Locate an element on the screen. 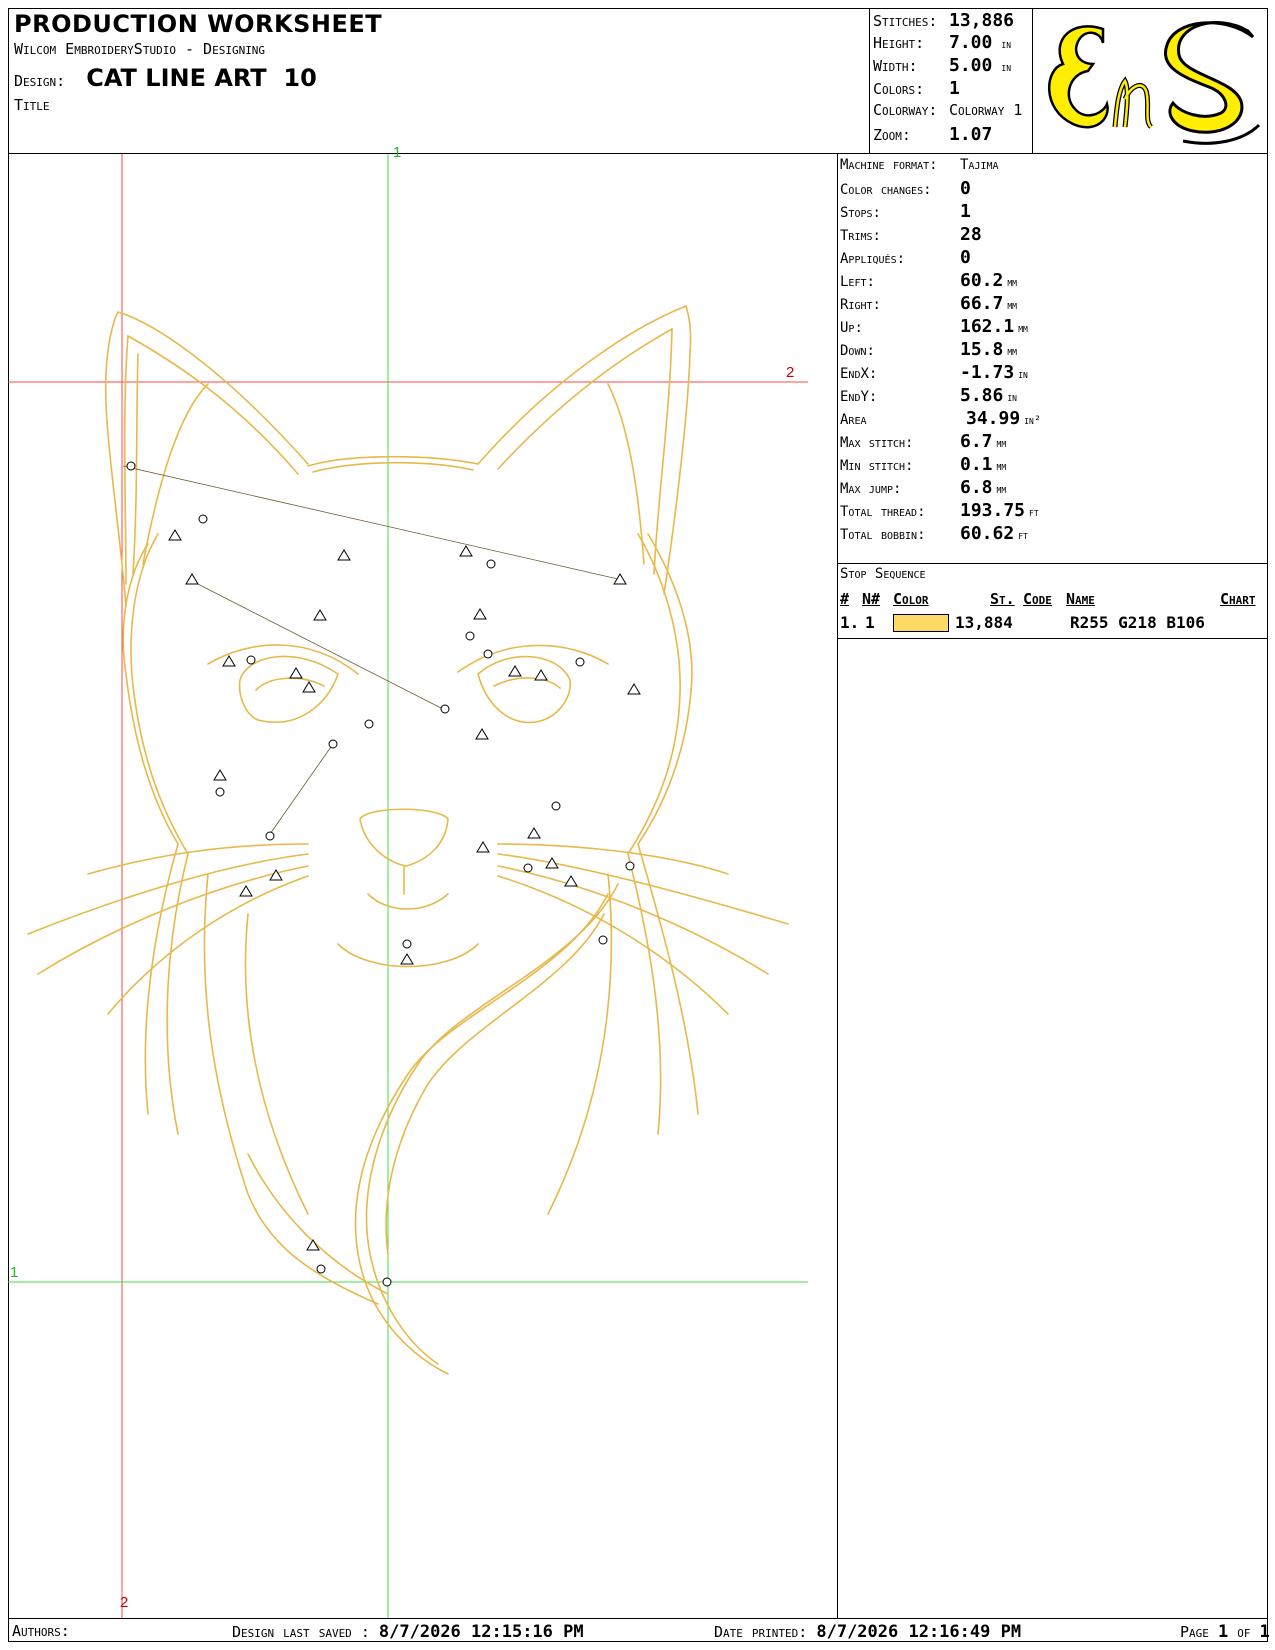 The image size is (1275, 1650). prop-label: Stops: is located at coordinates (860, 213).